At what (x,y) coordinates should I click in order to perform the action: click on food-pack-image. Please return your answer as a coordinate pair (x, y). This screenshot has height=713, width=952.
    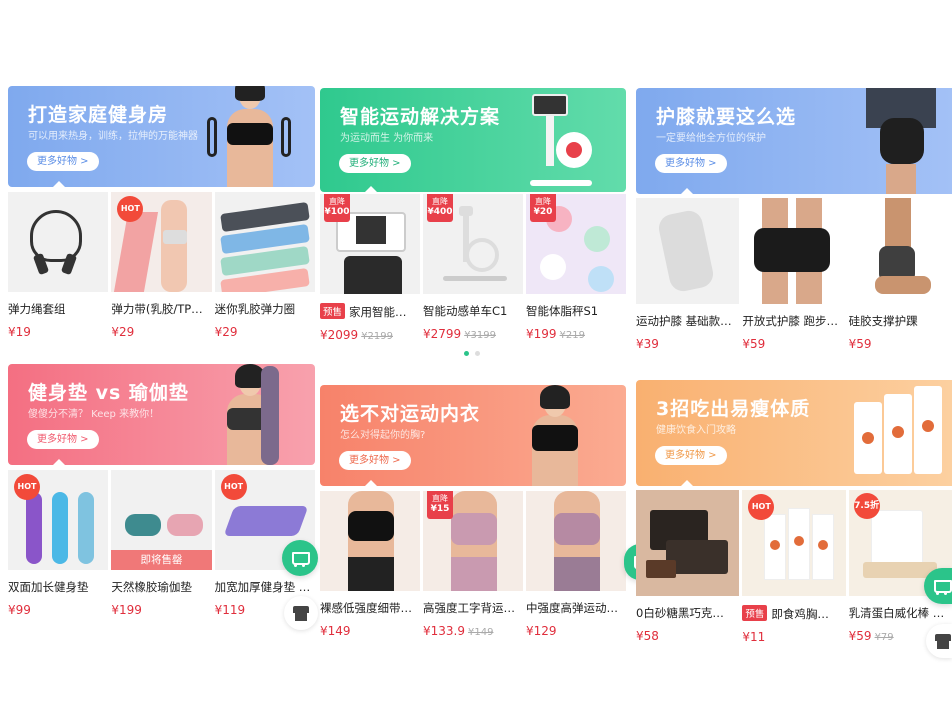
    Looking at the image, I should click on (898, 434).